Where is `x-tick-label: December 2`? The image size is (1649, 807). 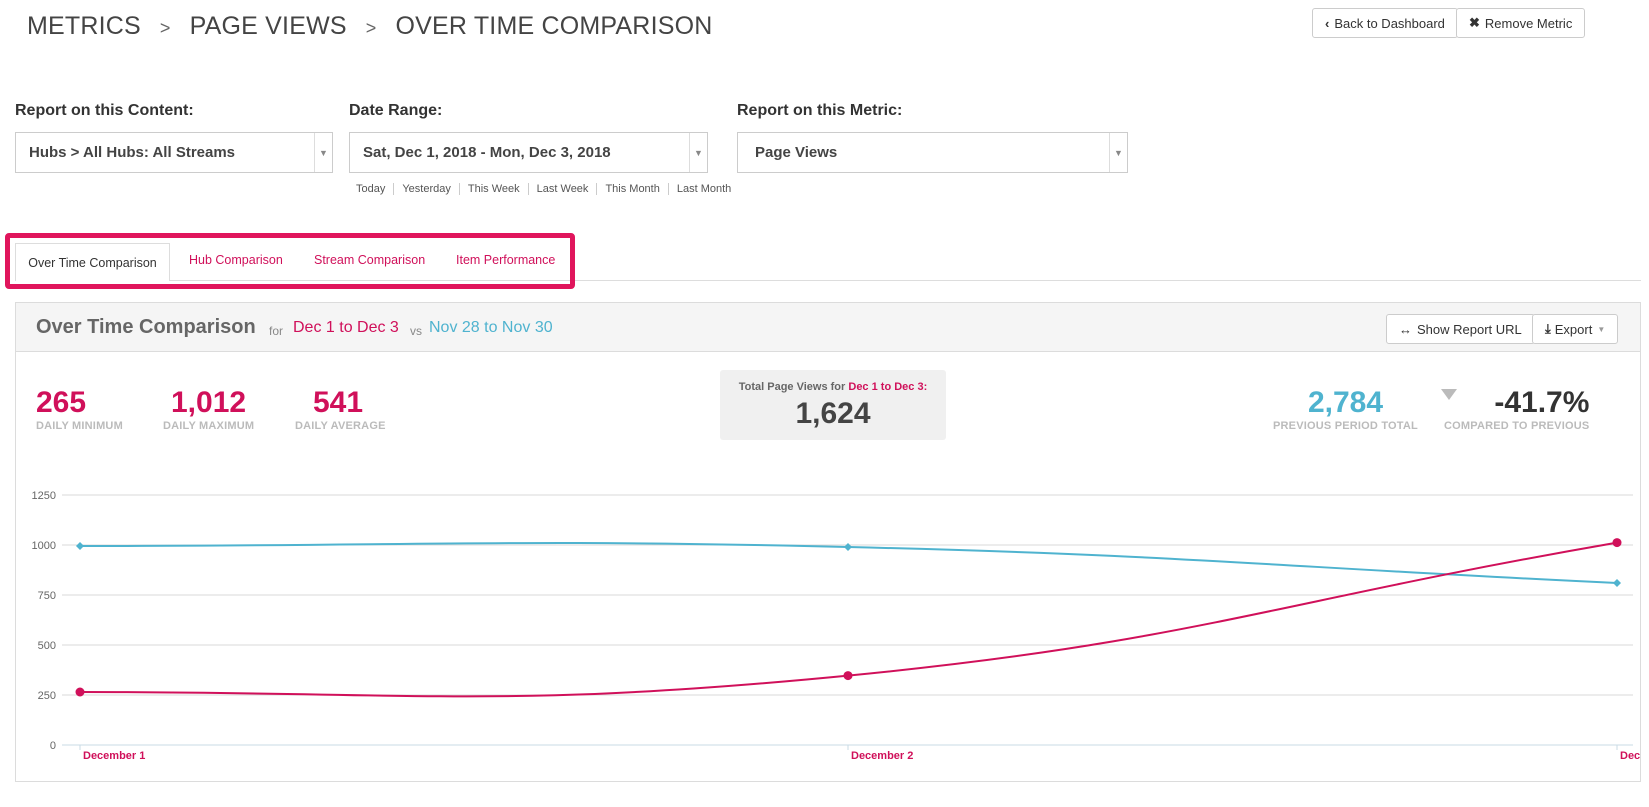 x-tick-label: December 2 is located at coordinates (882, 756).